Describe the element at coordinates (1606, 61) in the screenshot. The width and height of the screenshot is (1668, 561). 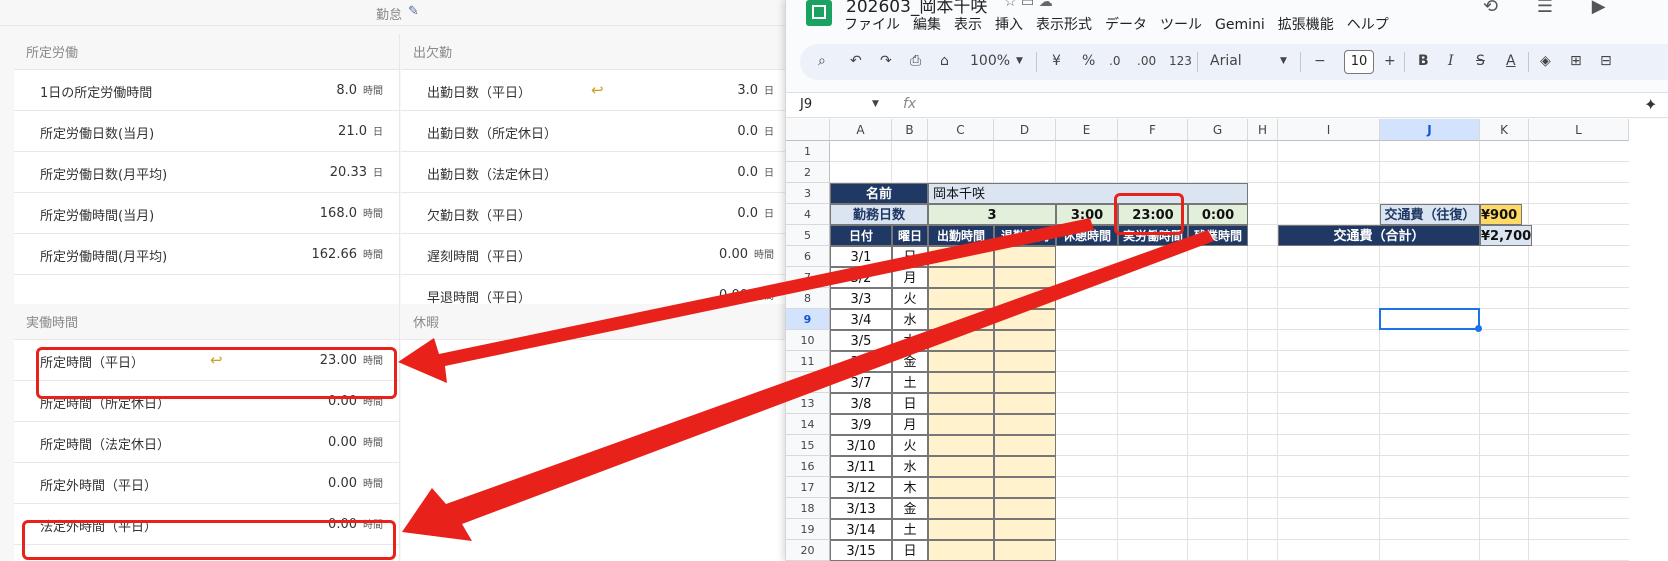
I see `merge-cells-icon: ⊟` at that location.